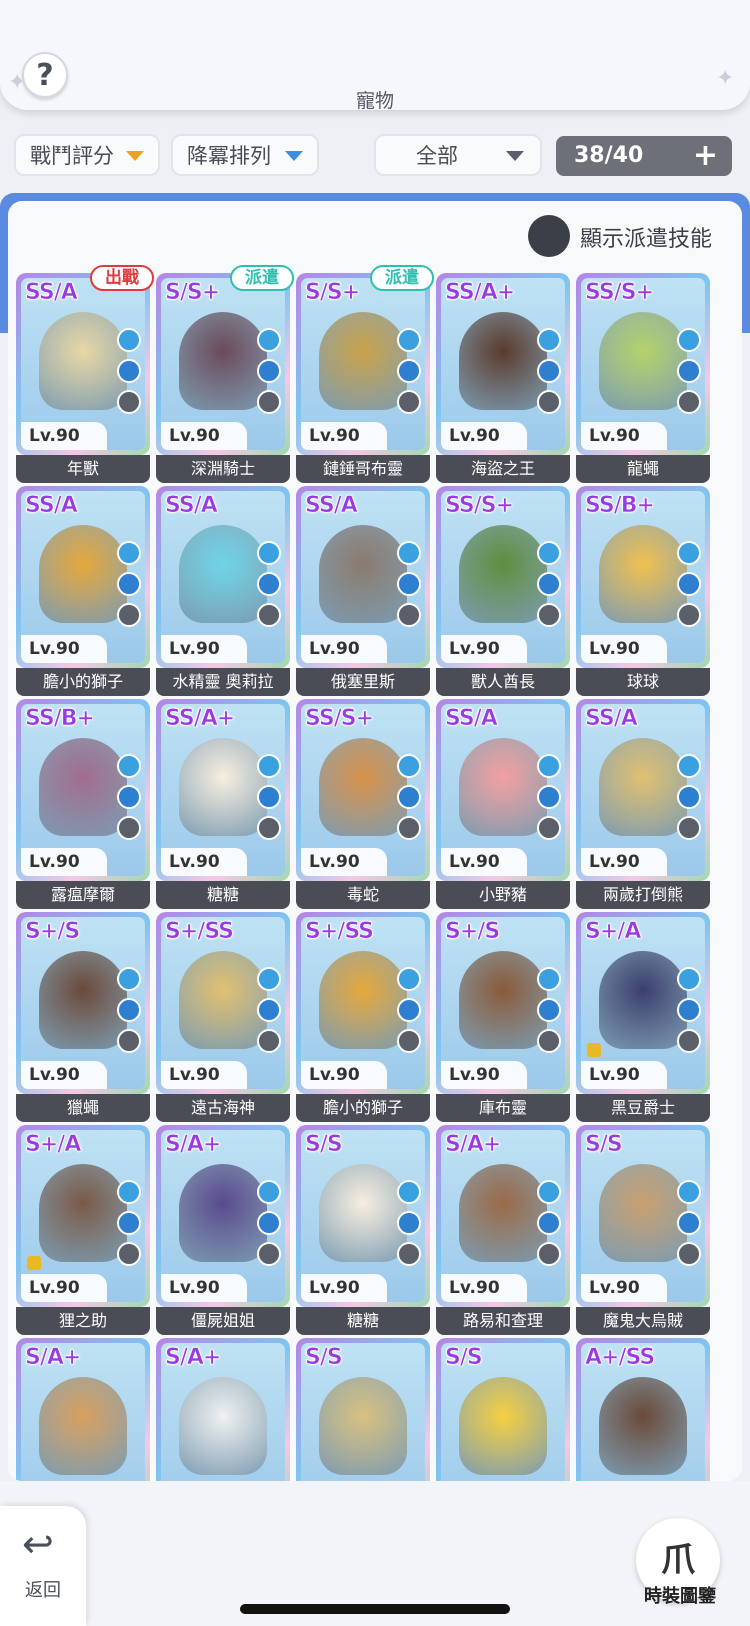  Describe the element at coordinates (223, 804) in the screenshot. I see `pet-card: SS/A+ Lv.90 糖糖` at that location.